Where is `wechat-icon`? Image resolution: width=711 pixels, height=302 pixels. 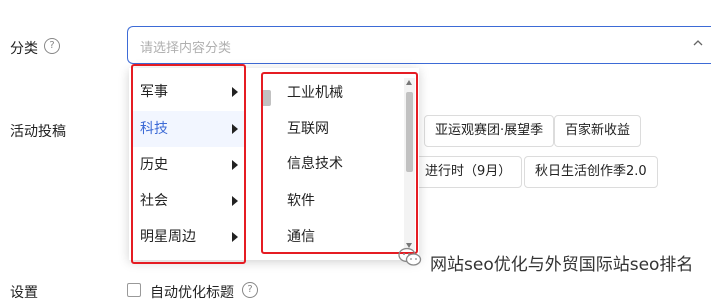
wechat-icon is located at coordinates (410, 256).